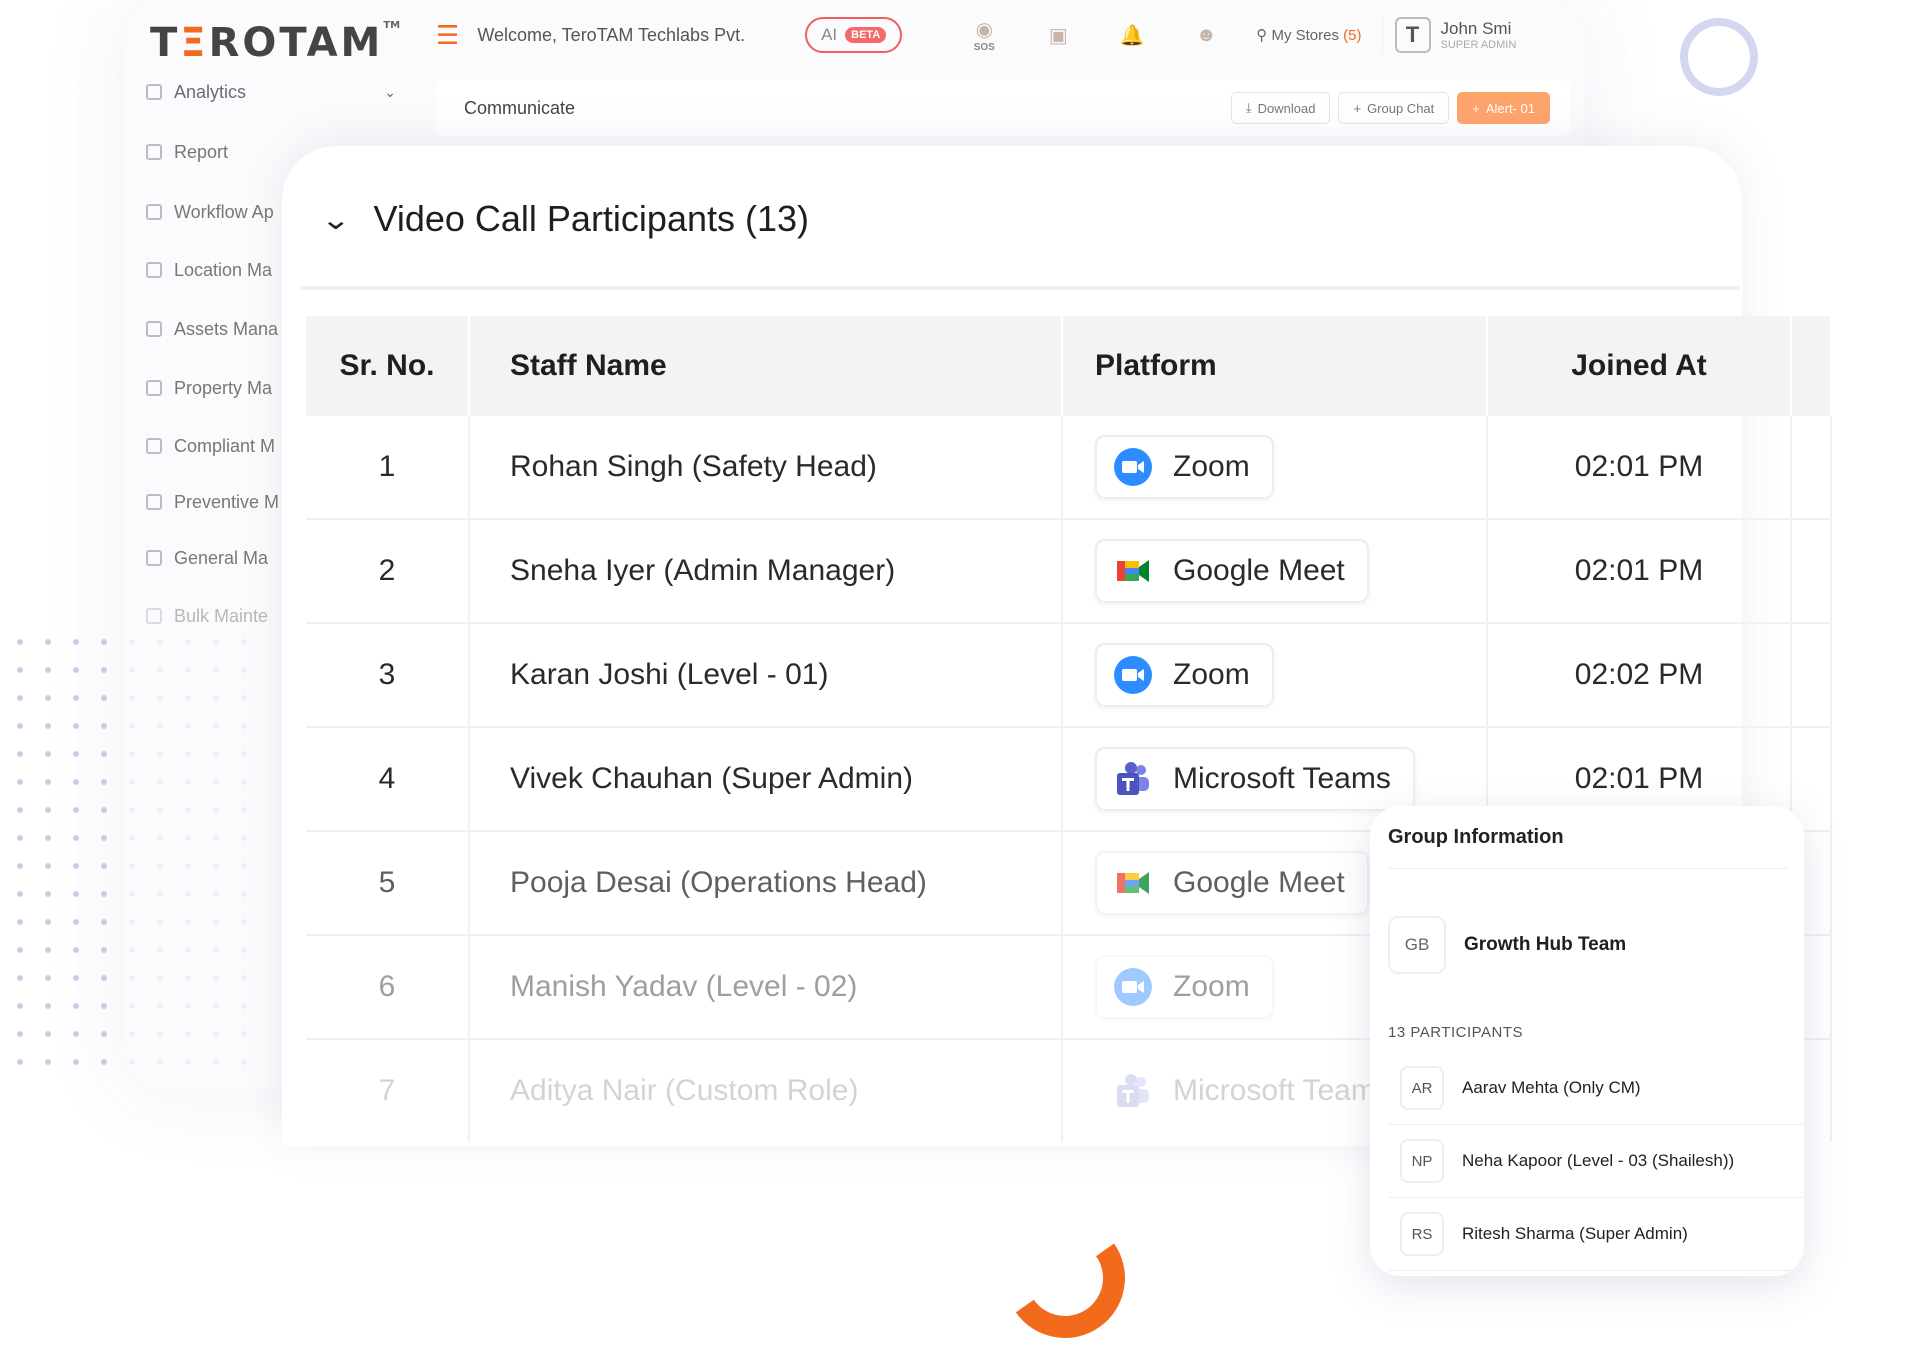 The height and width of the screenshot is (1361, 1920). I want to click on beta-badge: BETA, so click(866, 35).